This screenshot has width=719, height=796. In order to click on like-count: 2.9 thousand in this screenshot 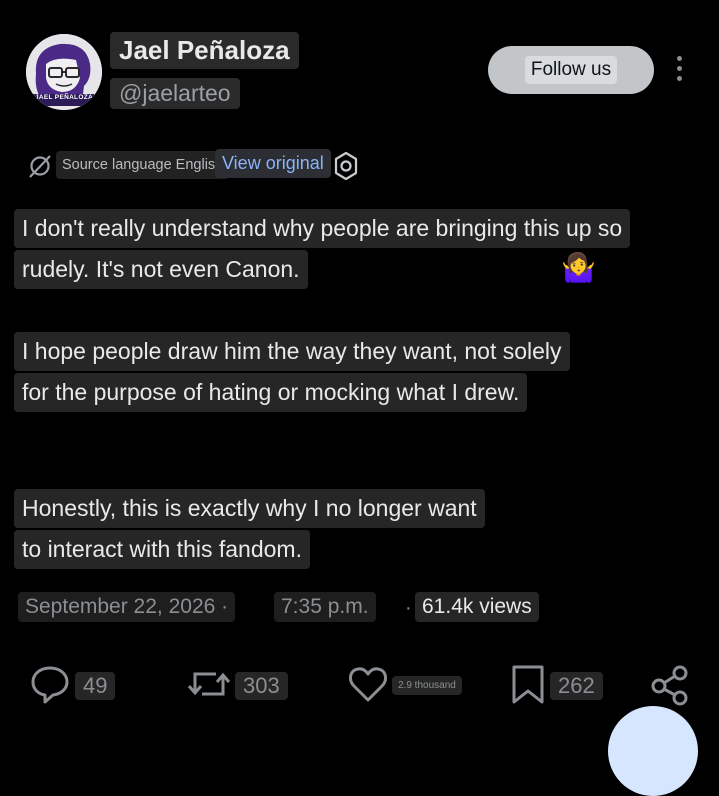, I will do `click(427, 685)`.